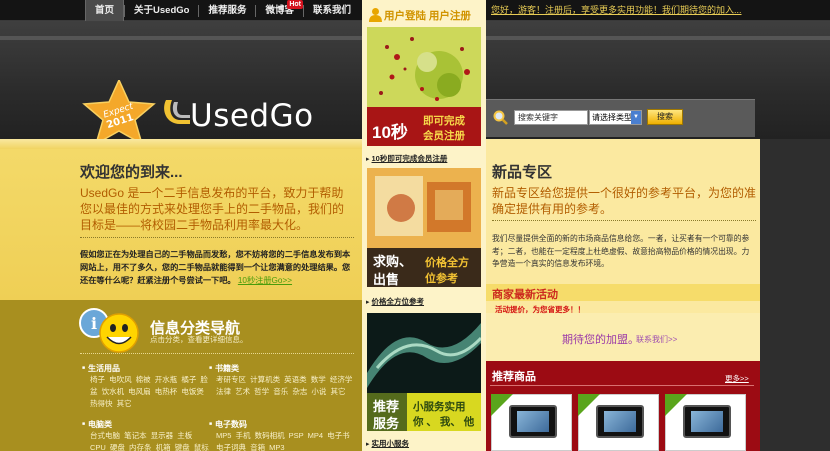  Describe the element at coordinates (279, 10) in the screenshot. I see `nav-microblog: 微博客 Hot` at that location.